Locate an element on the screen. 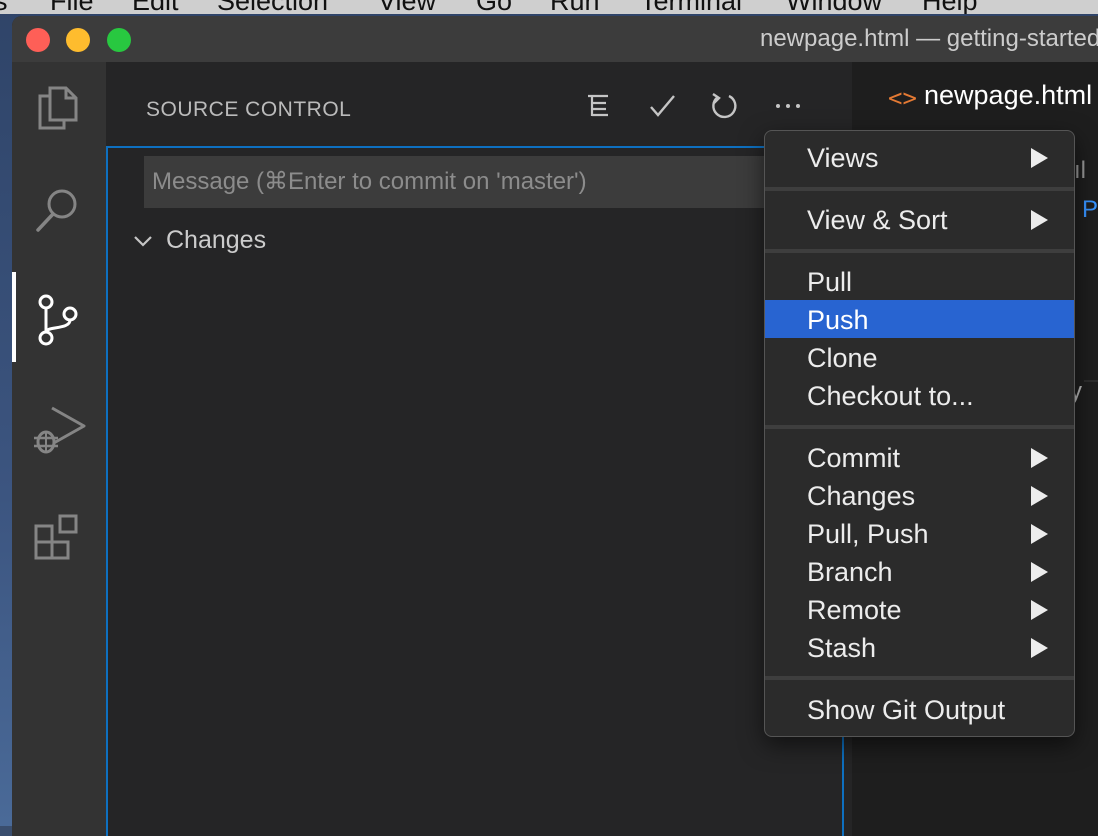  menu-item-commit: Commit is located at coordinates (919, 457).